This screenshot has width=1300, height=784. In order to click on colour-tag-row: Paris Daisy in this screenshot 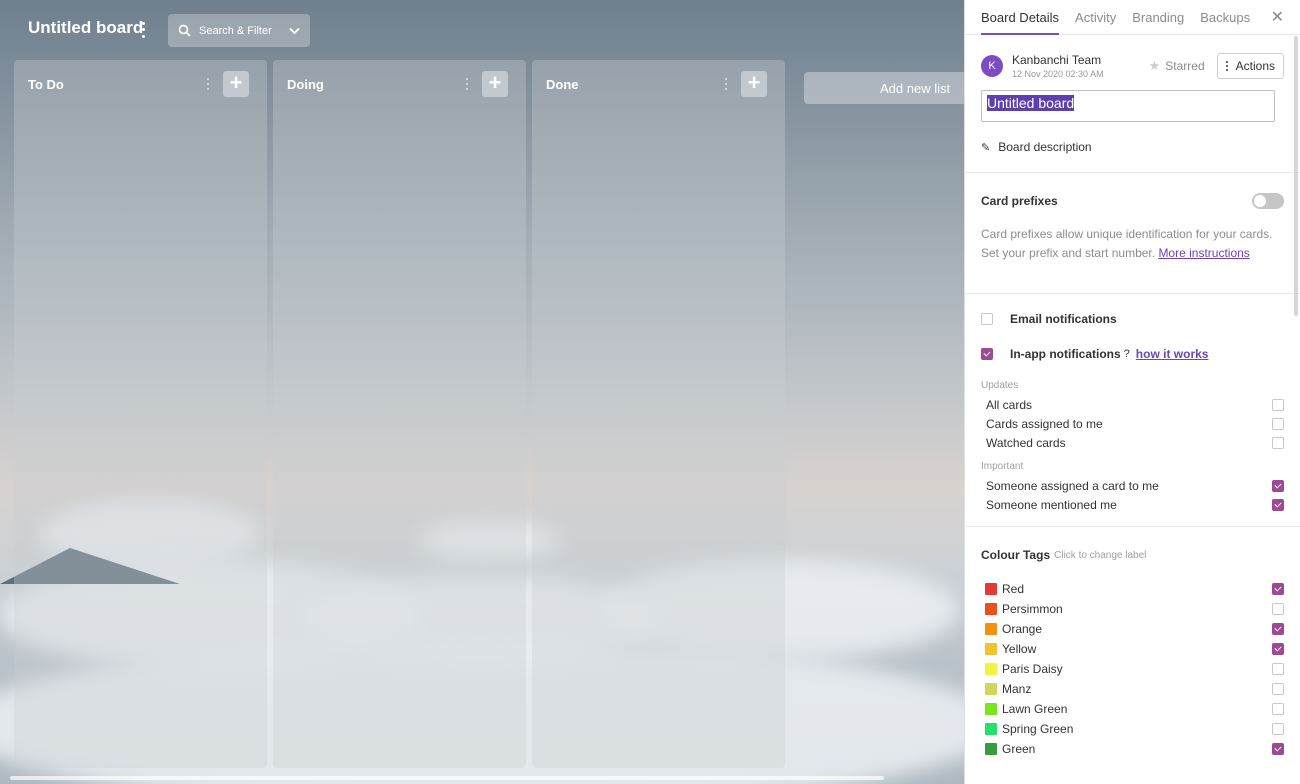, I will do `click(1132, 669)`.